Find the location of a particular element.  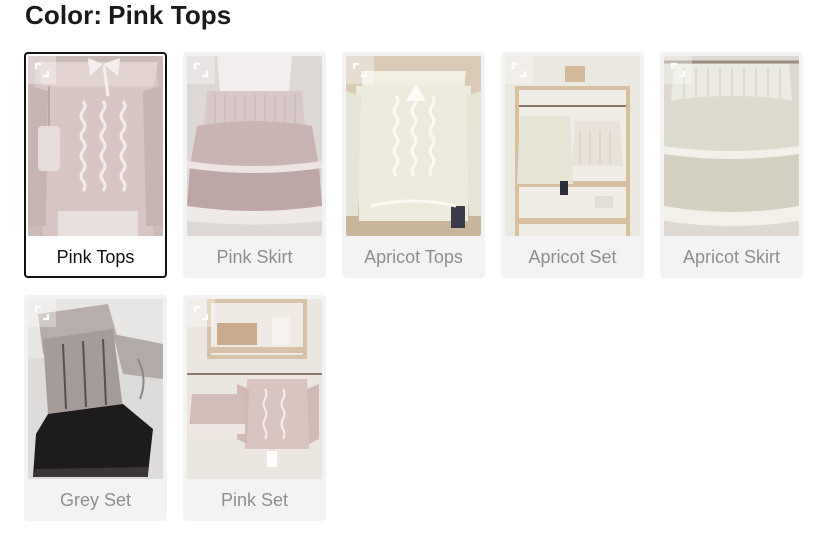

product-image-pink-skirt is located at coordinates (254, 146).